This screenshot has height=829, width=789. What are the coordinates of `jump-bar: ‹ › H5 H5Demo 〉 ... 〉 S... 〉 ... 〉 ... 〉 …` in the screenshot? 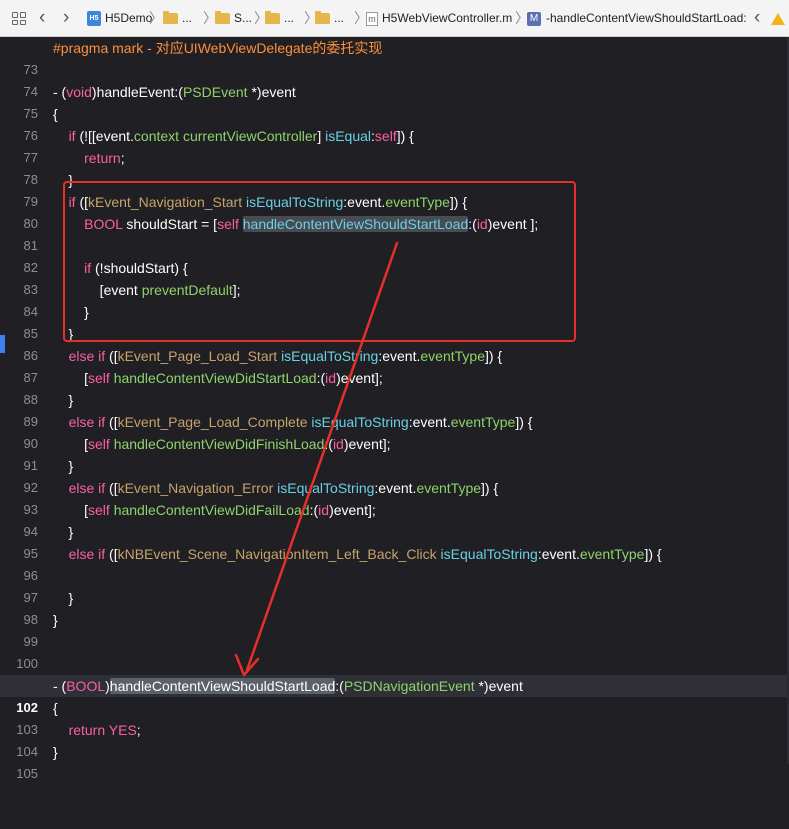 It's located at (394, 18).